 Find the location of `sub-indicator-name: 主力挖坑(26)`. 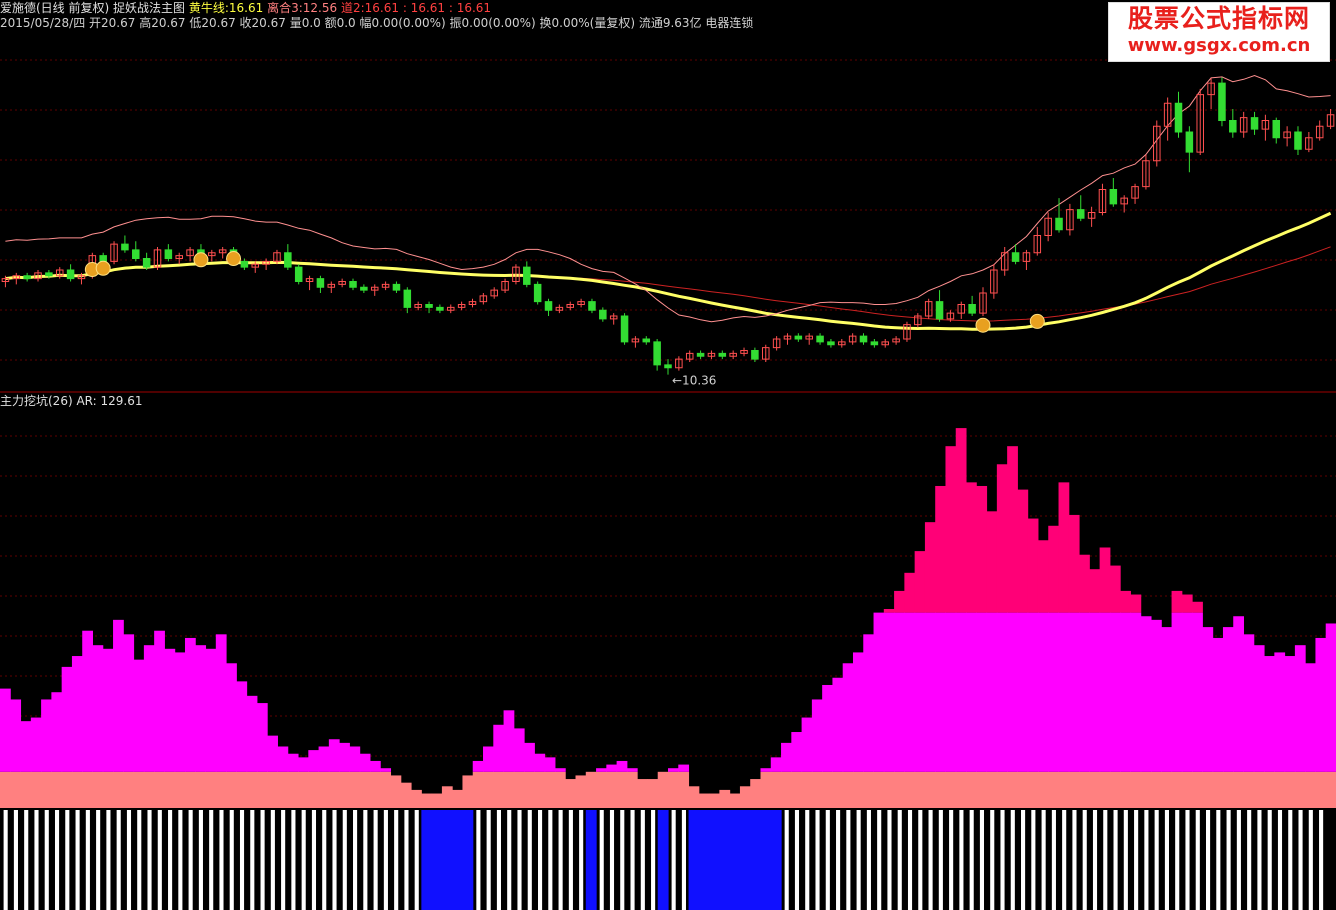

sub-indicator-name: 主力挖坑(26) is located at coordinates (36, 401).